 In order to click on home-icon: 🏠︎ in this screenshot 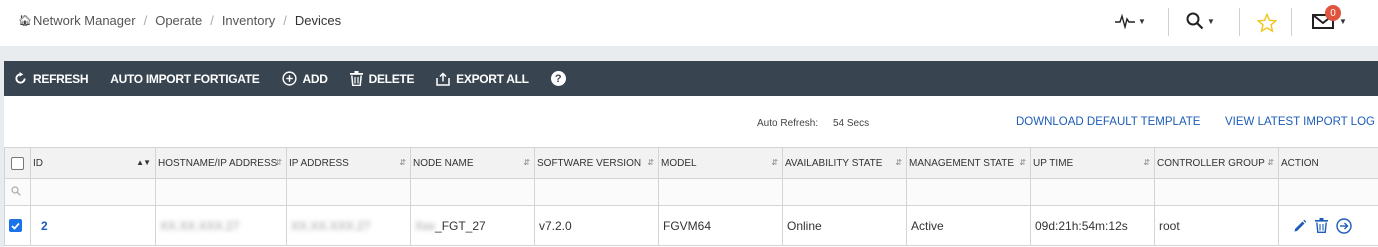, I will do `click(25, 20)`.